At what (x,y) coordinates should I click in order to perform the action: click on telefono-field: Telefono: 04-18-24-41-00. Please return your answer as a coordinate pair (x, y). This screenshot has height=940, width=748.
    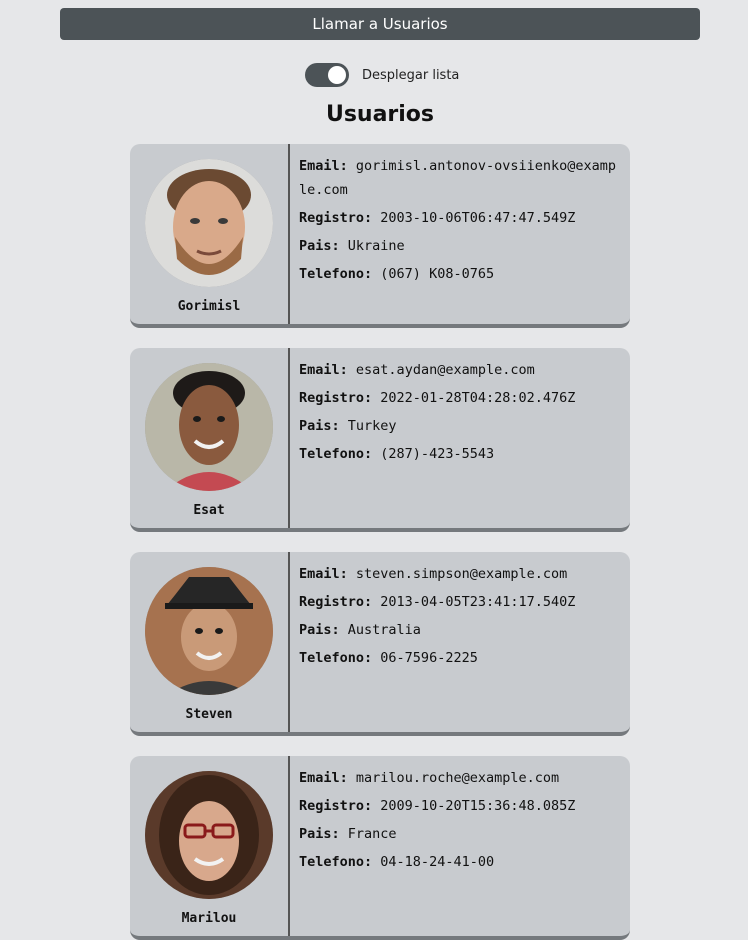
    Looking at the image, I should click on (459, 862).